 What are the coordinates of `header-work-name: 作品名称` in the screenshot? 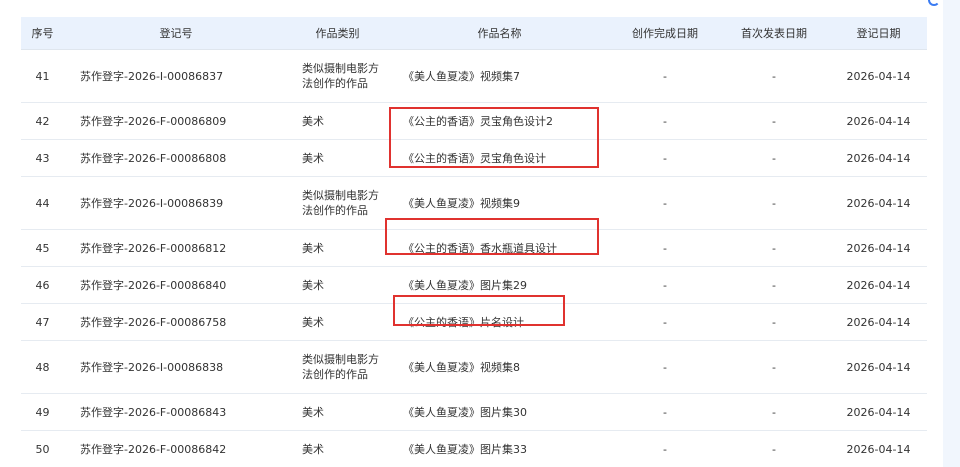 It's located at (499, 33).